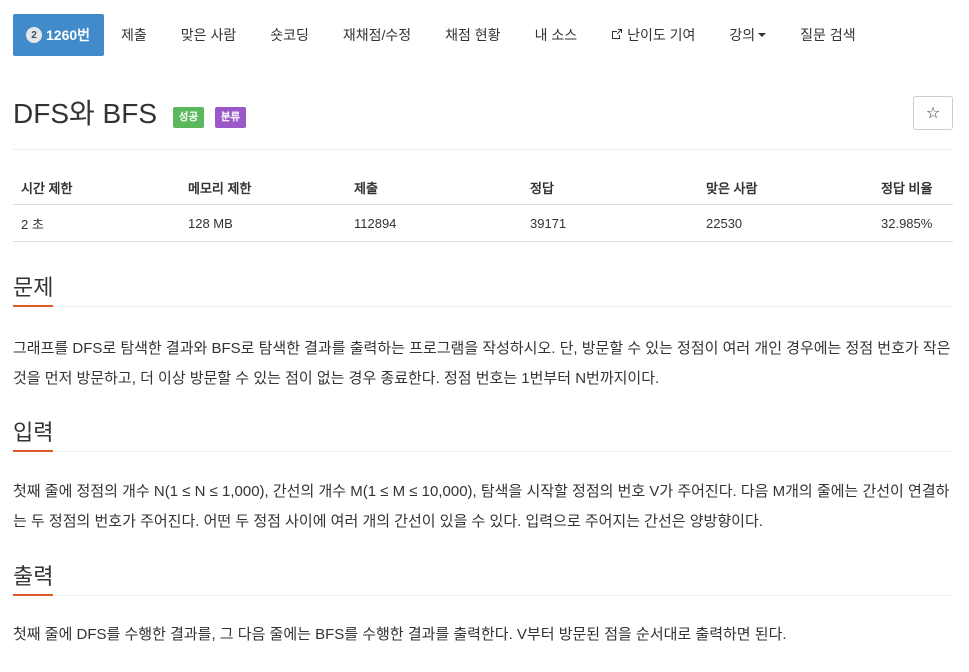 The height and width of the screenshot is (672, 969). Describe the element at coordinates (742, 35) in the screenshot. I see `nav-lecture-label: 강의` at that location.